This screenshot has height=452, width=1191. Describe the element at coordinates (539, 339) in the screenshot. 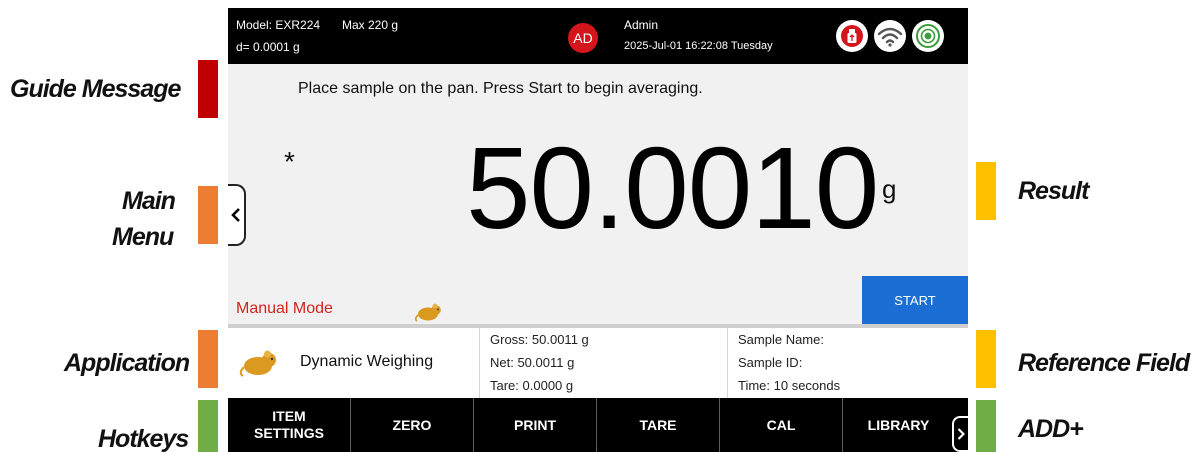

I see `gross-weight: Gross: 50.0011 g` at that location.